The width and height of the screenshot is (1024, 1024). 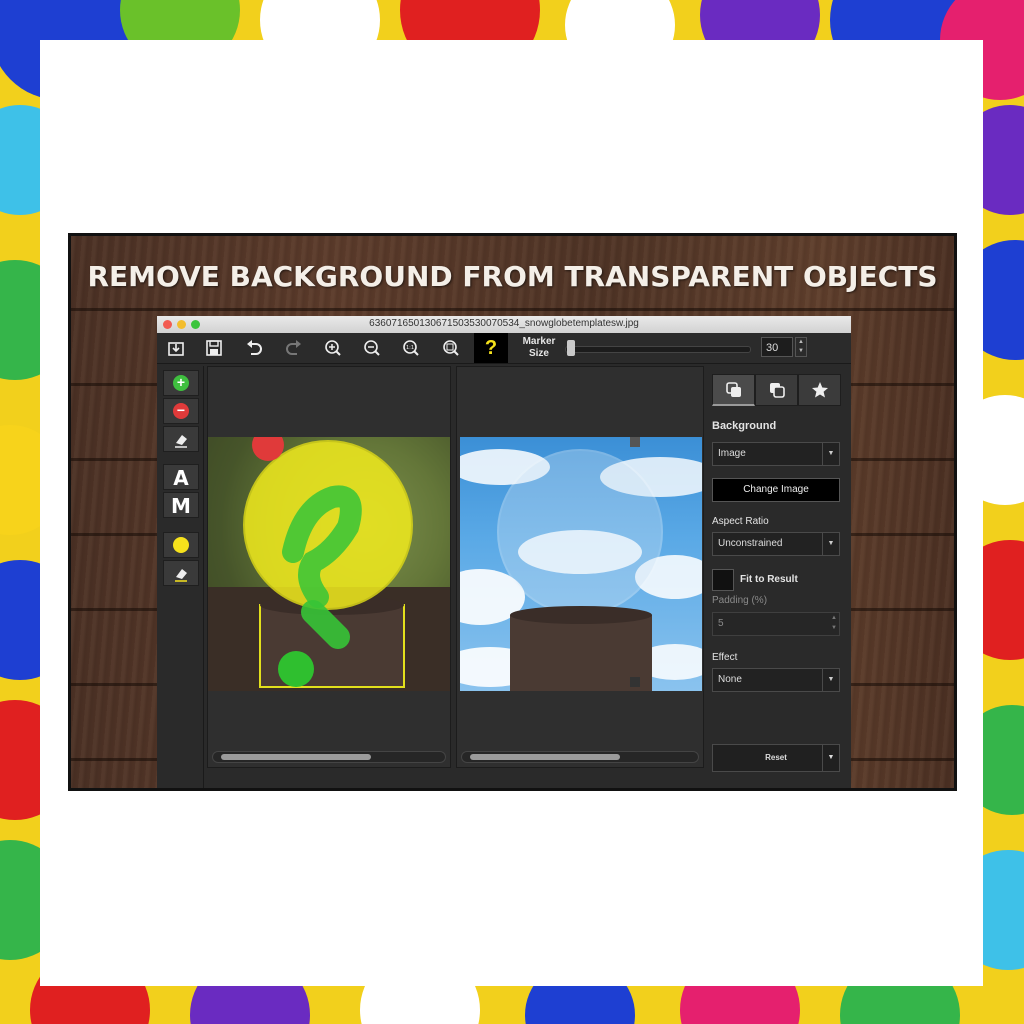 I want to click on padding-input: 5 ▲ ▼, so click(x=776, y=624).